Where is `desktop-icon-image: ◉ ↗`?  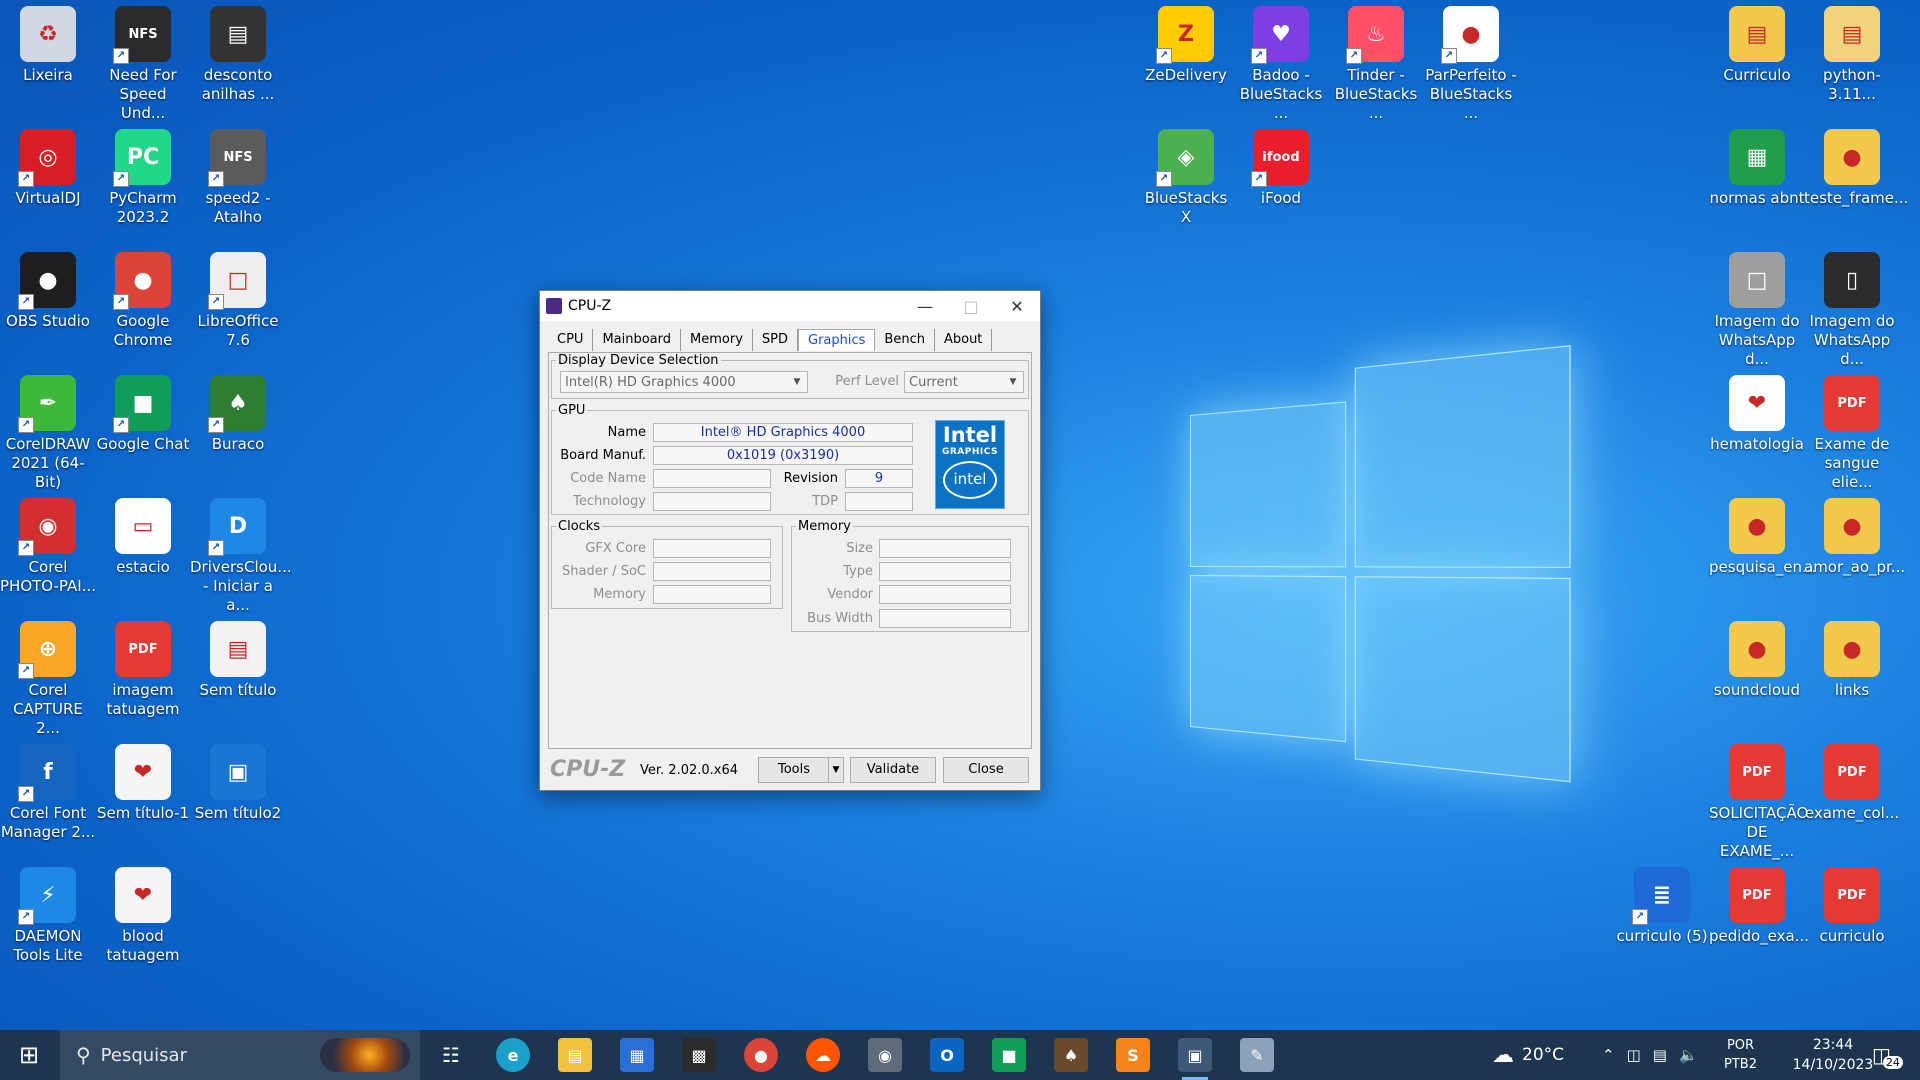
desktop-icon-image: ◉ ↗ is located at coordinates (48, 526).